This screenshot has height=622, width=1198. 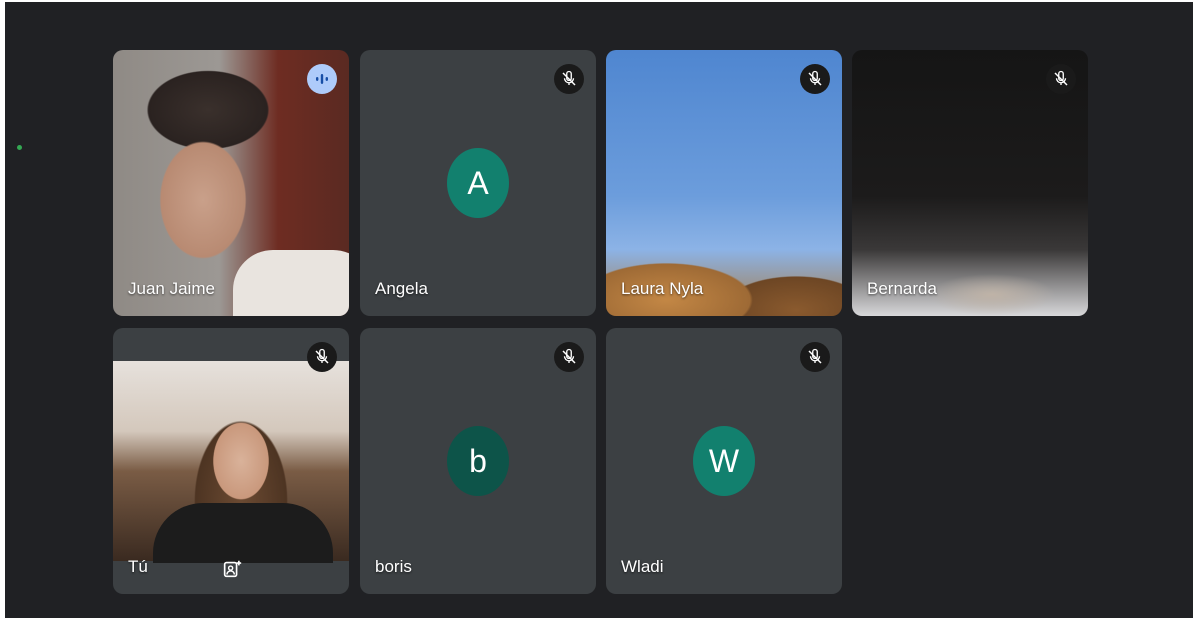 I want to click on participant-name: Tú, so click(x=138, y=566).